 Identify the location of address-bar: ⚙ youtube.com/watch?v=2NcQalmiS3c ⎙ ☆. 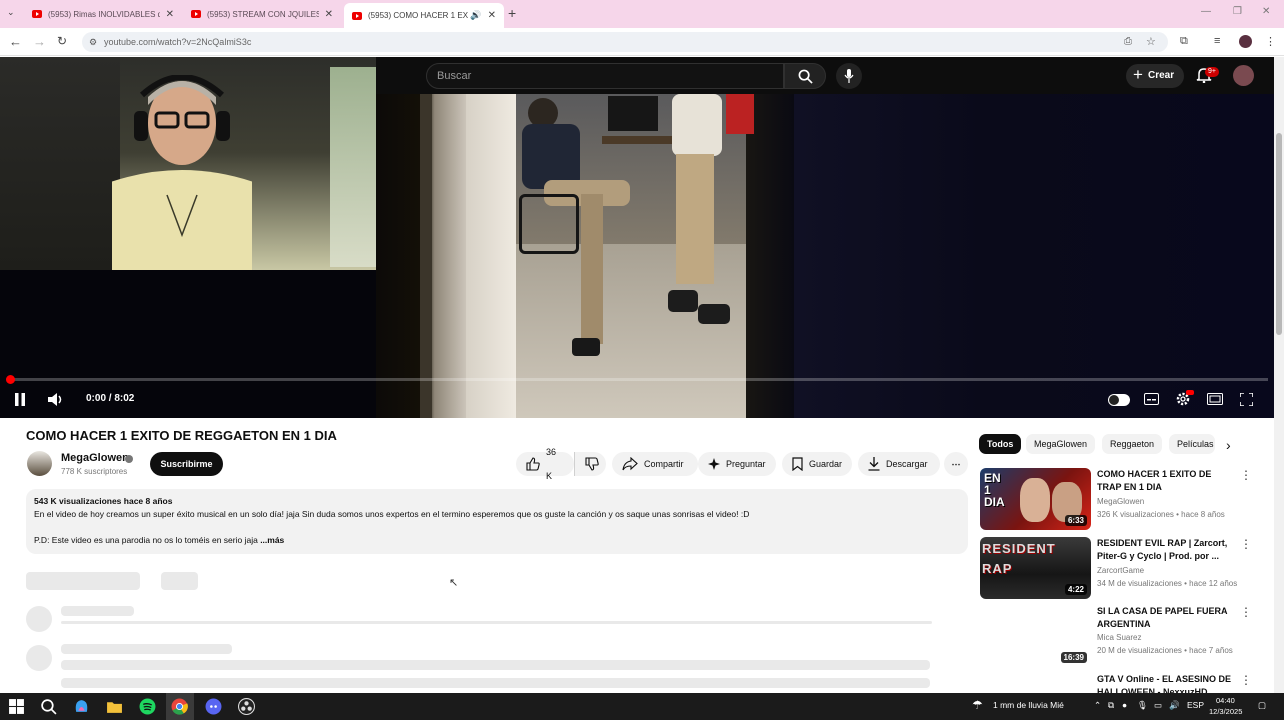
(625, 42).